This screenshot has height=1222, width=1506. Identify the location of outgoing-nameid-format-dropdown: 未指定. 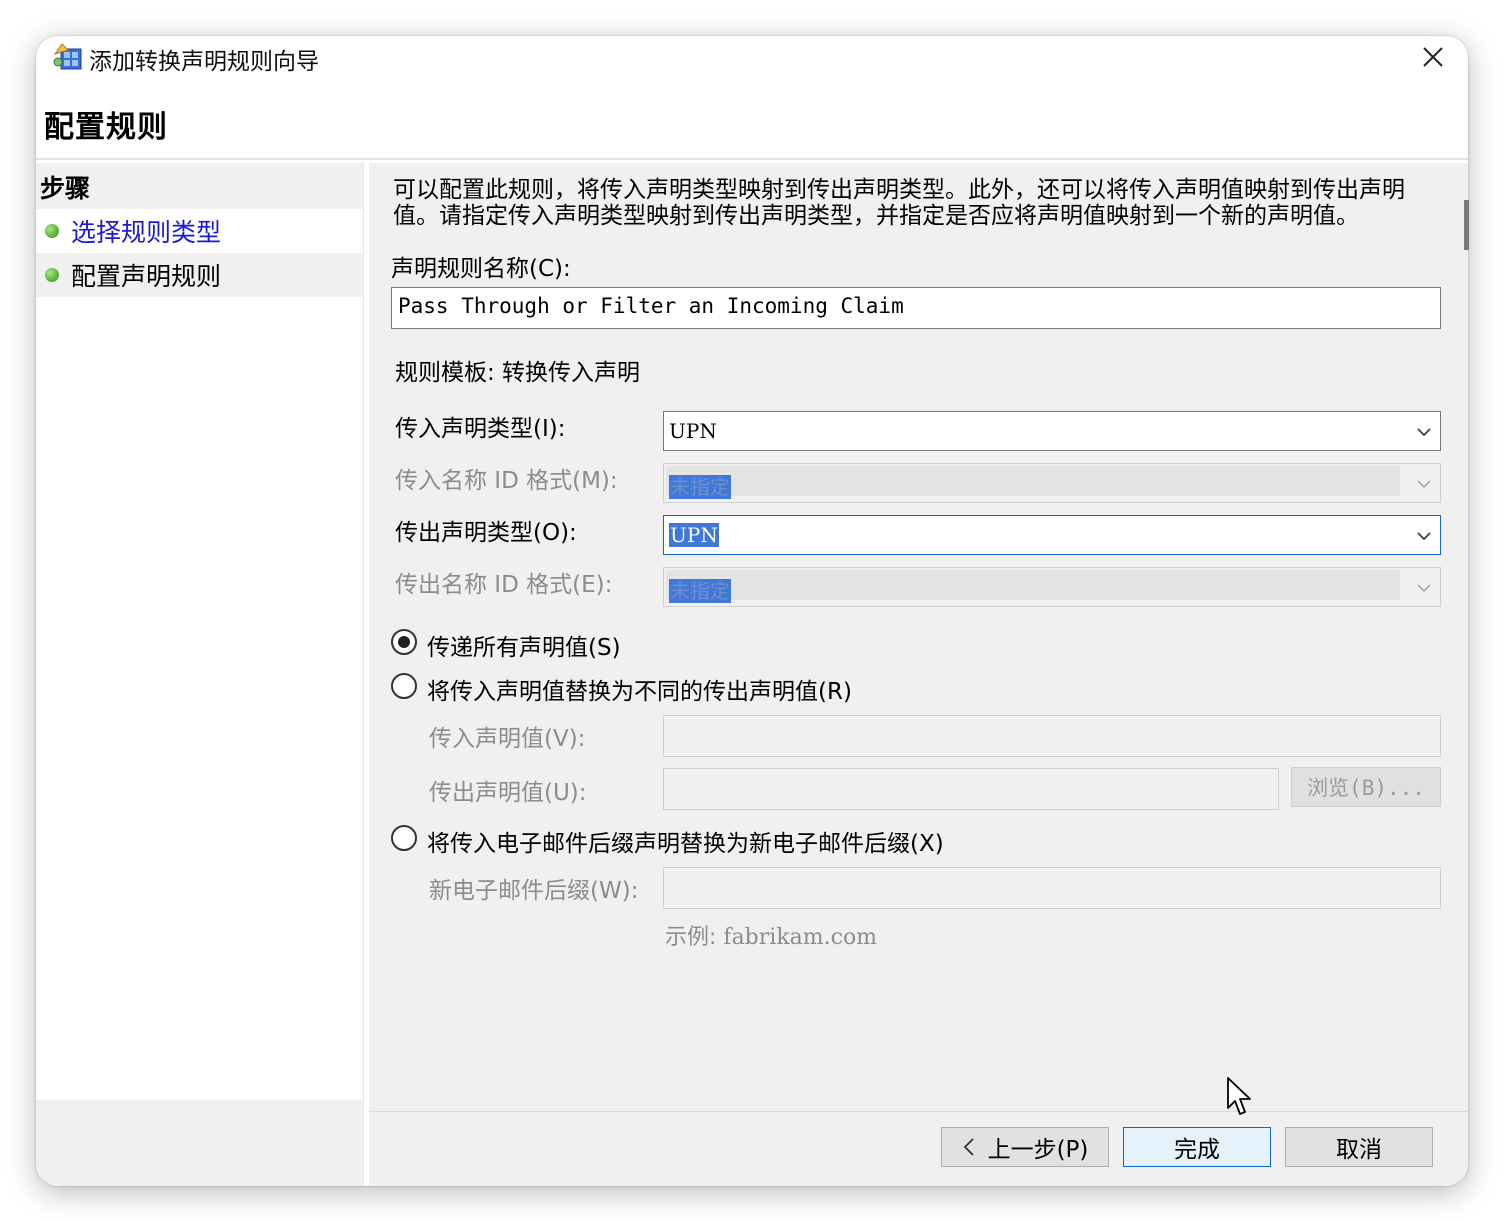
(1052, 587).